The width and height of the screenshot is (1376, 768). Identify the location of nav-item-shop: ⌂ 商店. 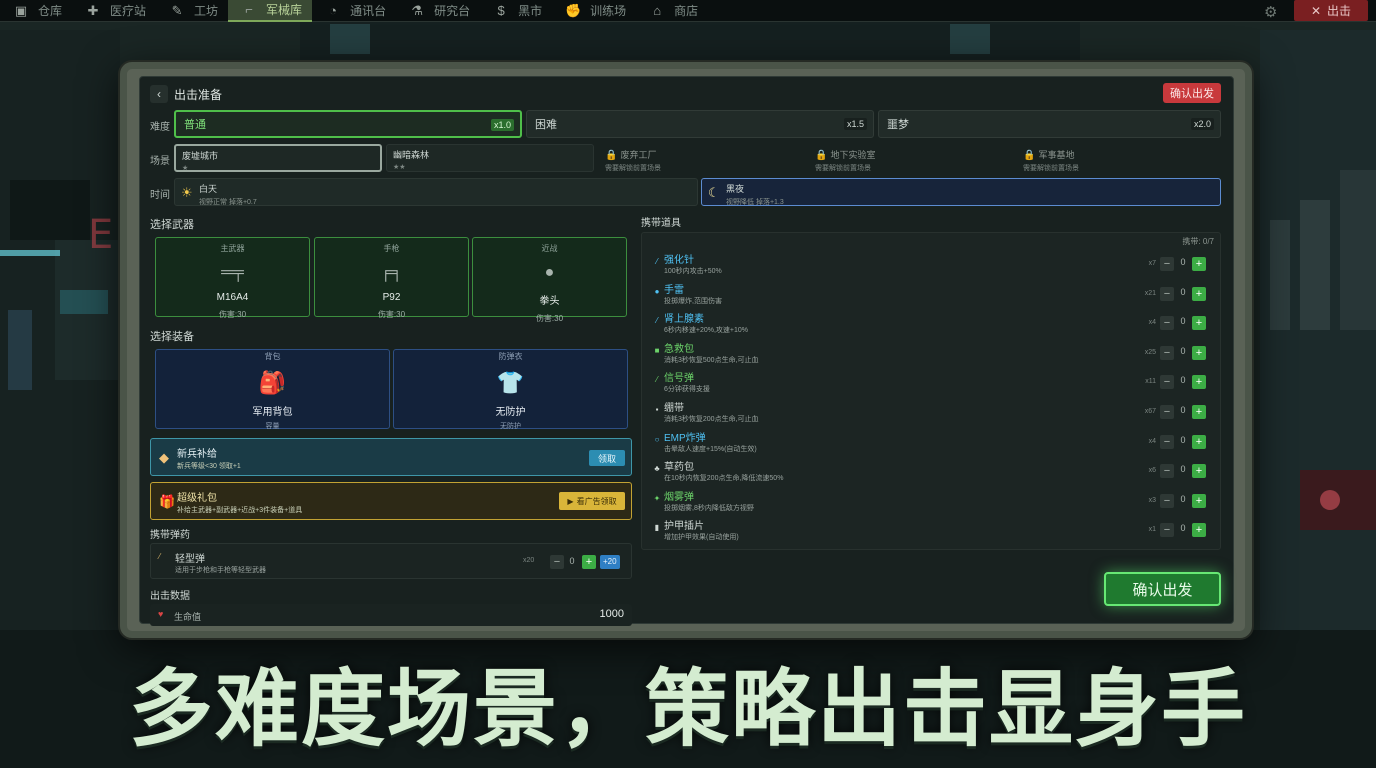
(672, 11).